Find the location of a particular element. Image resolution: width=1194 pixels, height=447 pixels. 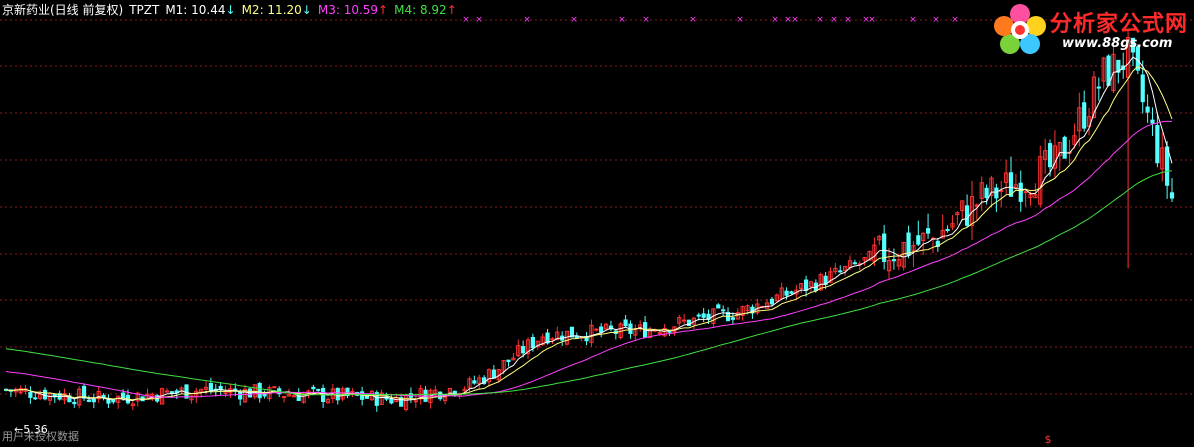

watermark-url: www.88gs.com is located at coordinates (1117, 43).